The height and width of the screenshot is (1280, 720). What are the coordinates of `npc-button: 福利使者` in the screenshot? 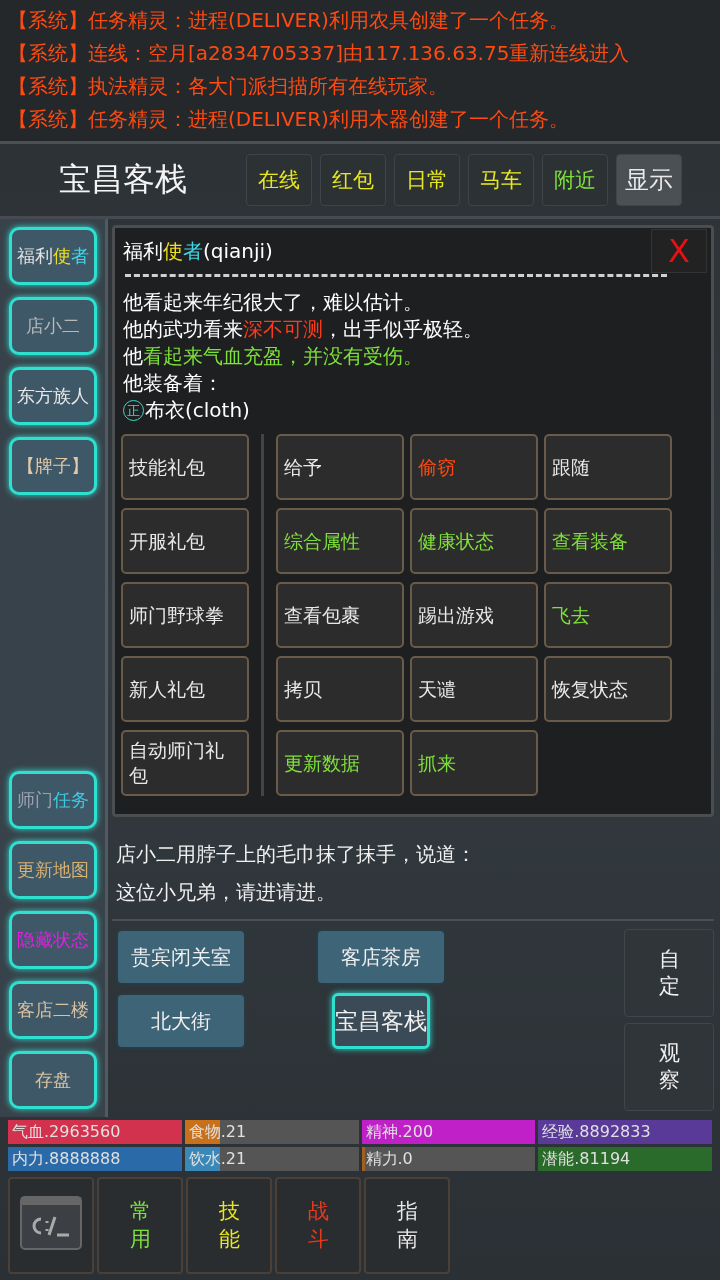 It's located at (52, 256).